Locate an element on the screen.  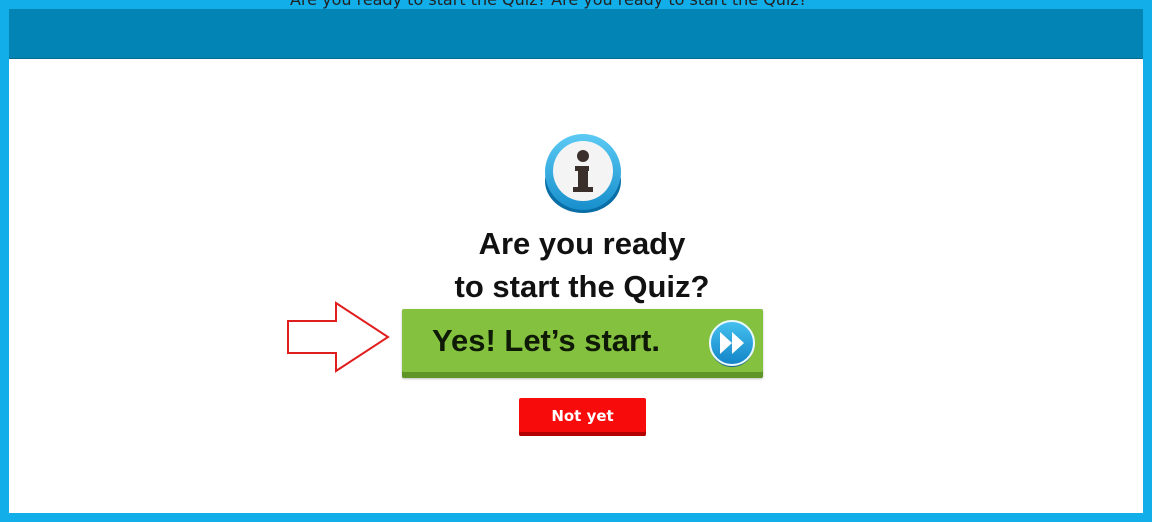
question-line-1: Are you ready is located at coordinates (582, 243).